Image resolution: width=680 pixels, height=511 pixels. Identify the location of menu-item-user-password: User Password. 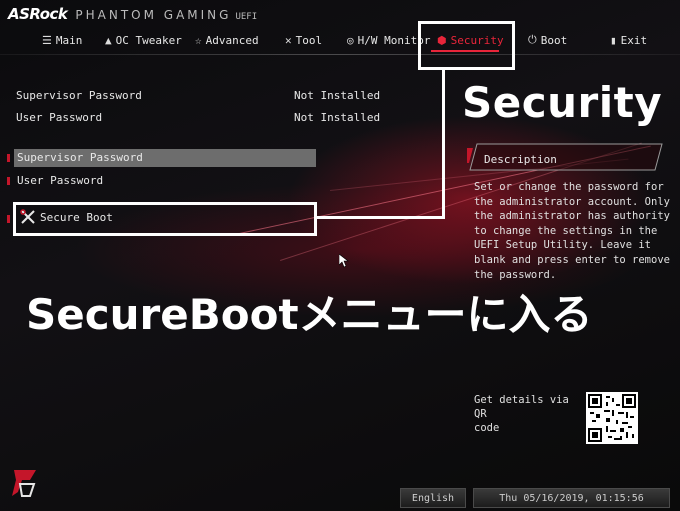
(60, 180).